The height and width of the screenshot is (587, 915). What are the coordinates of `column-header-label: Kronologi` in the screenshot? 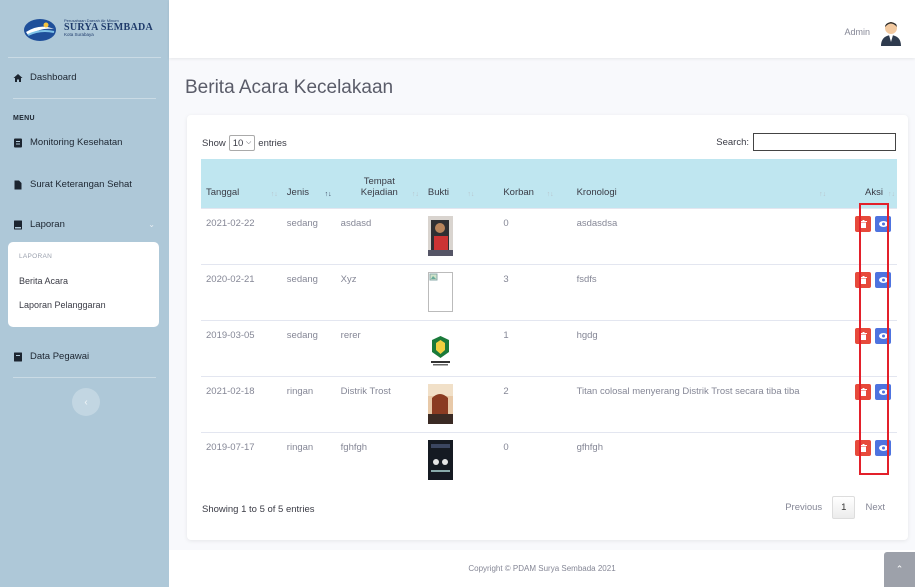 It's located at (596, 192).